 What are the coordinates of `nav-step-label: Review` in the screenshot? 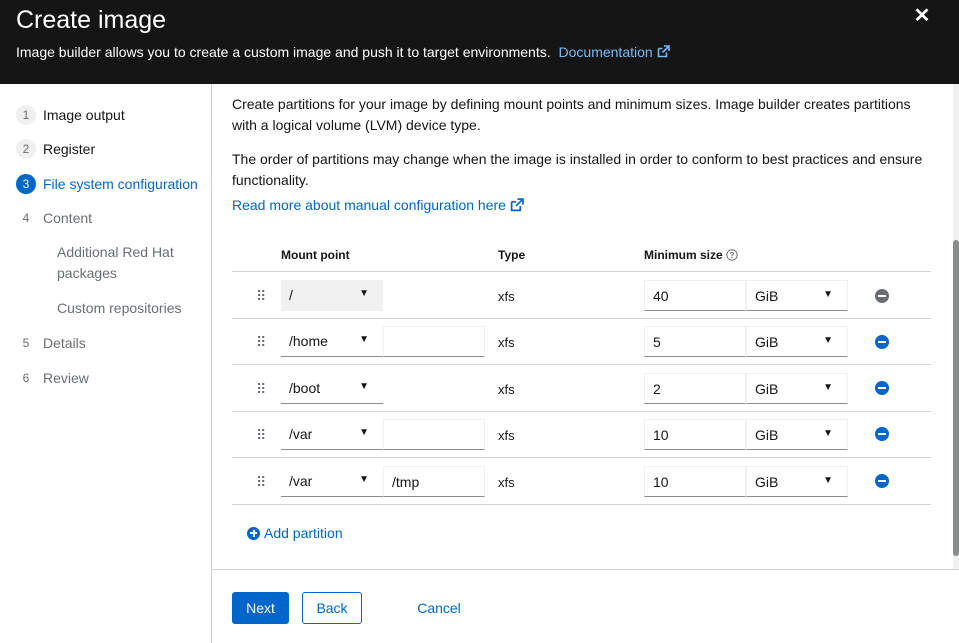 It's located at (66, 378).